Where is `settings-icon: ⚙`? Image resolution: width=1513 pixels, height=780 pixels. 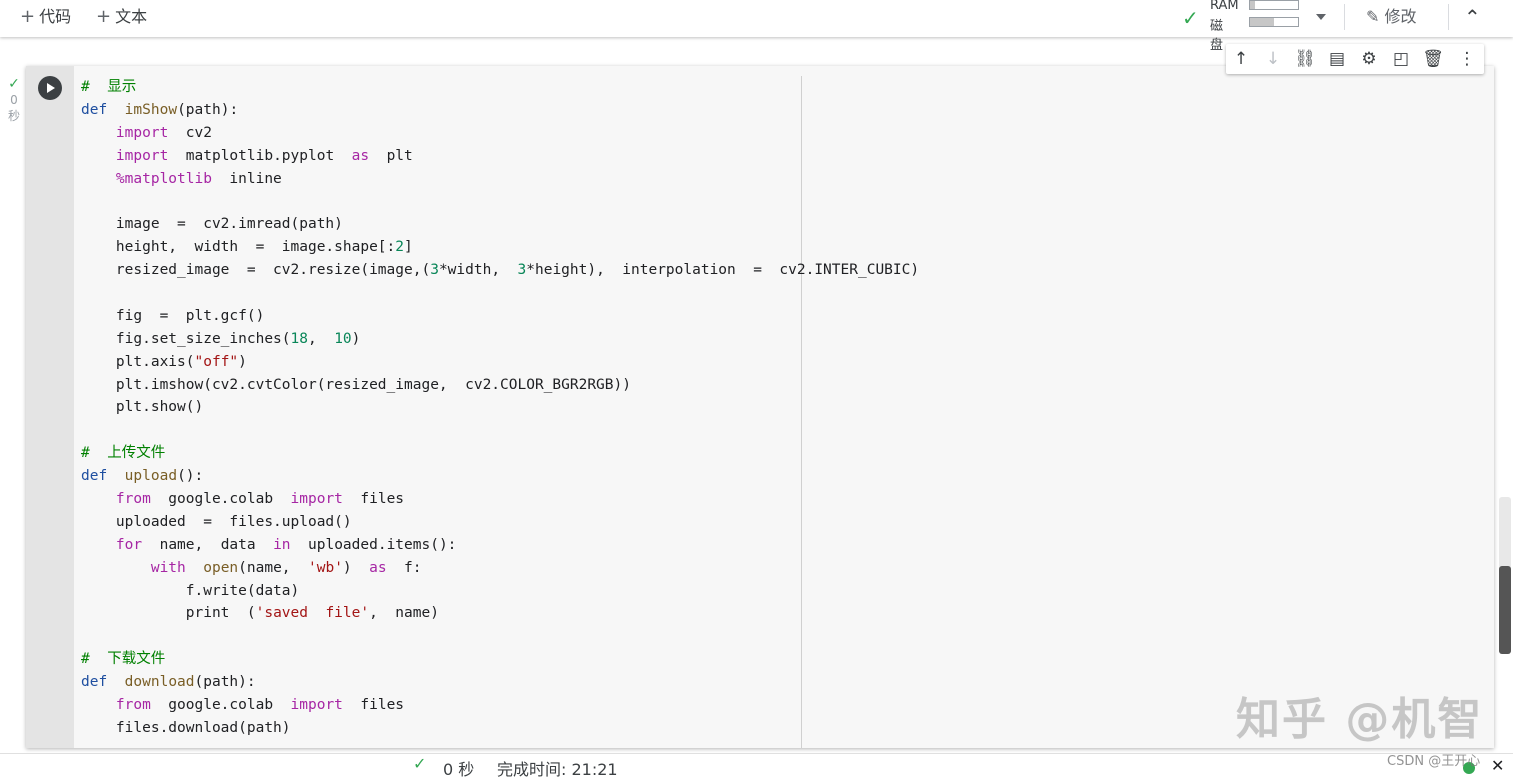 settings-icon: ⚙ is located at coordinates (1369, 59).